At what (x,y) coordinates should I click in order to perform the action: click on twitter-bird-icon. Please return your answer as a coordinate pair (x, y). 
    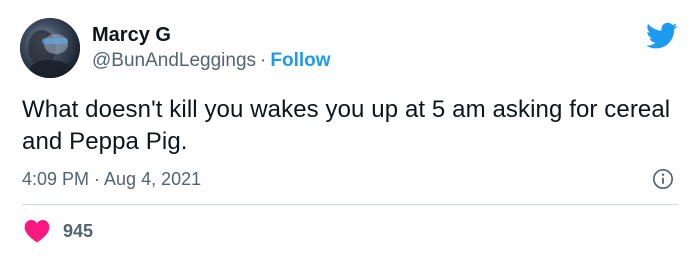
    Looking at the image, I should click on (662, 36).